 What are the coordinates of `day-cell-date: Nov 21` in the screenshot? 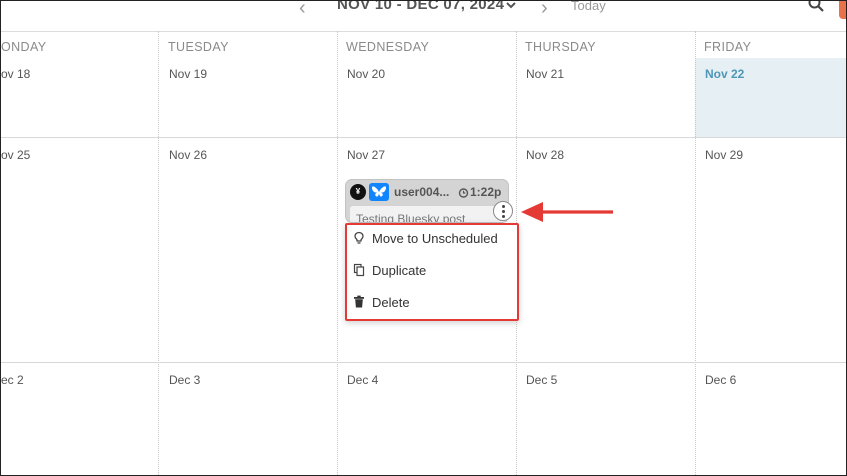 It's located at (545, 74).